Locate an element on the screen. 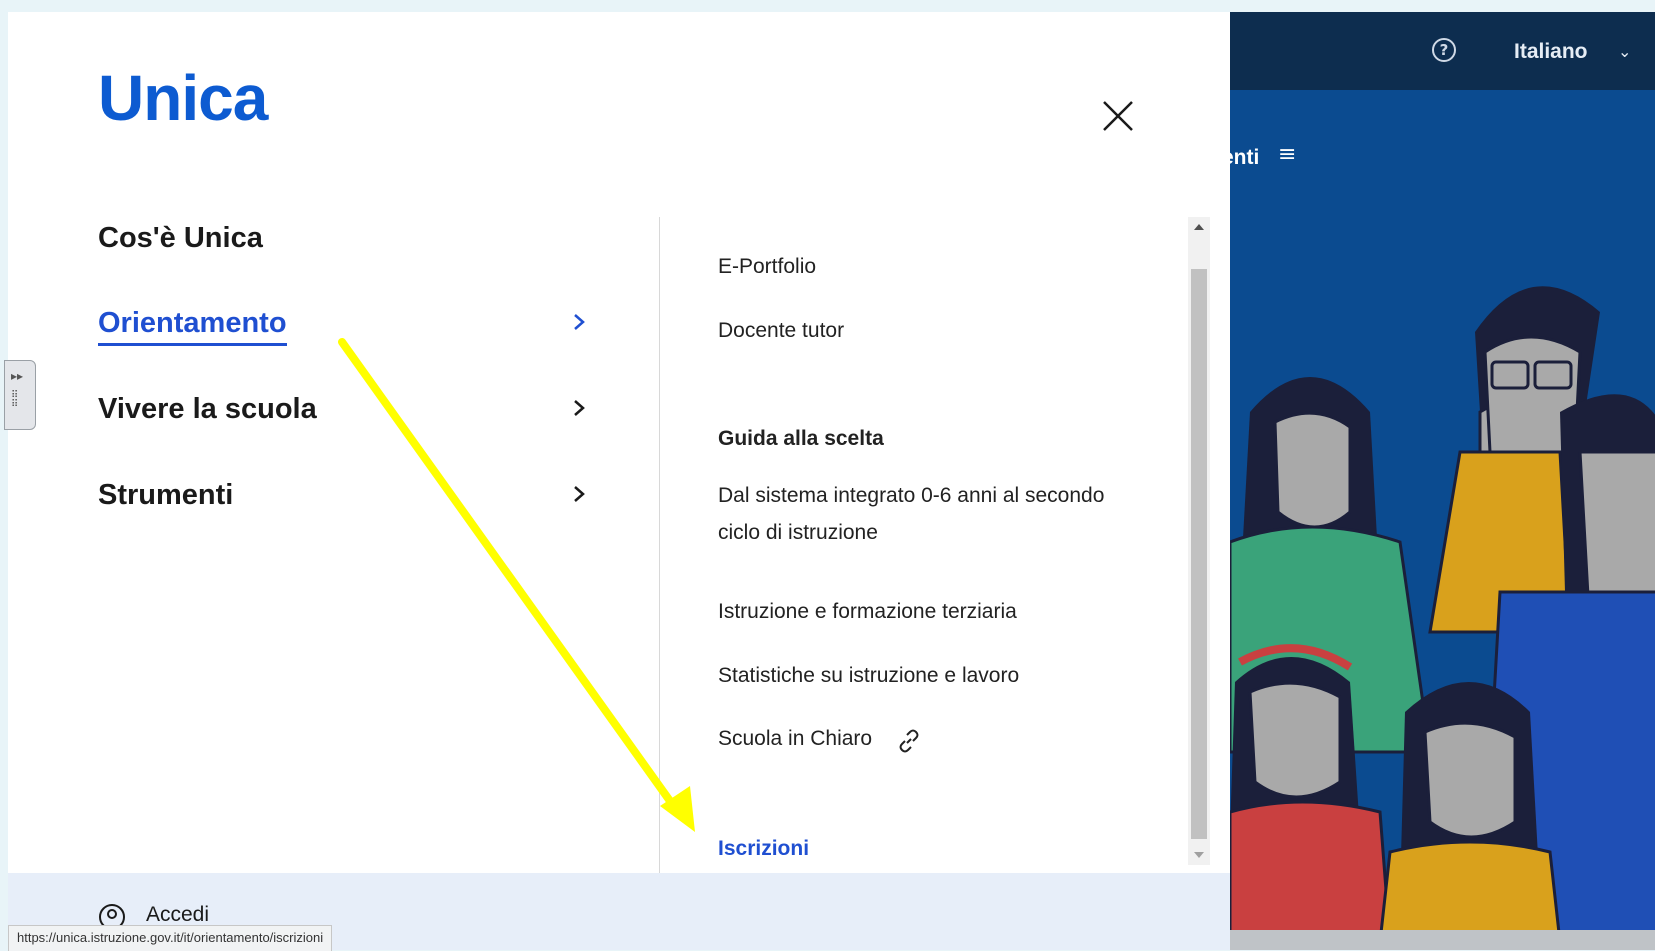 The width and height of the screenshot is (1655, 951). background-topbar: ? Italiano ⌄ is located at coordinates (1442, 51).